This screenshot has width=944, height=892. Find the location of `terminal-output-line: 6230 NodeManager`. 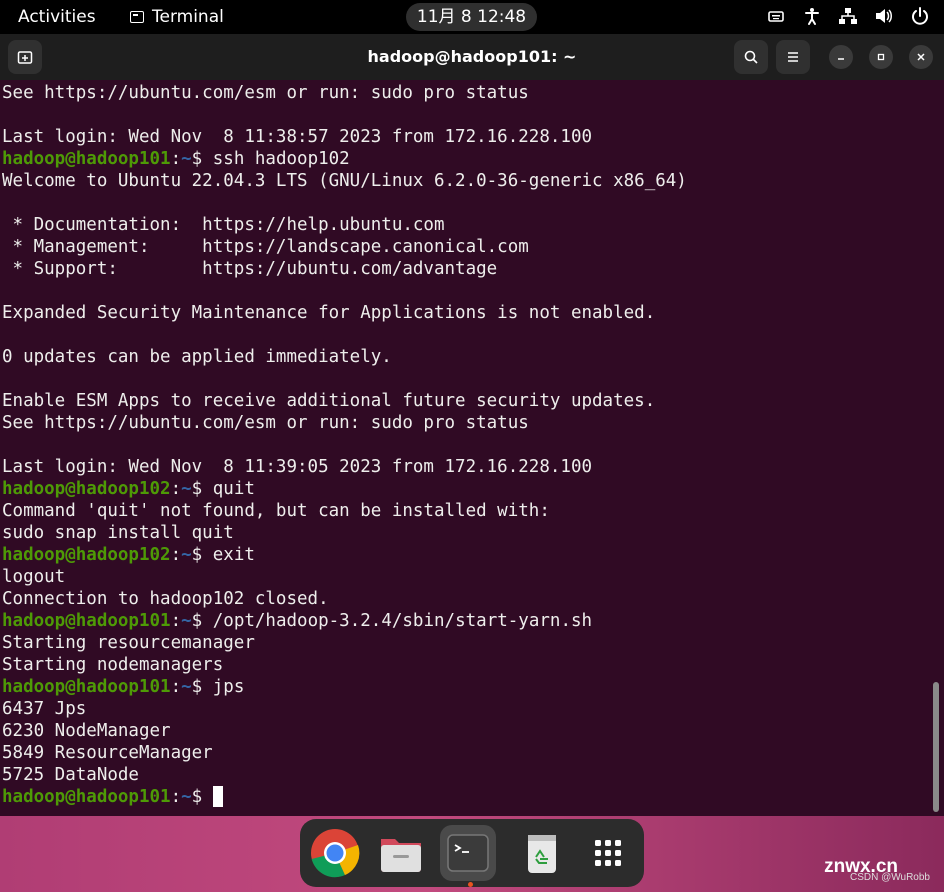

terminal-output-line: 6230 NodeManager is located at coordinates (86, 731).